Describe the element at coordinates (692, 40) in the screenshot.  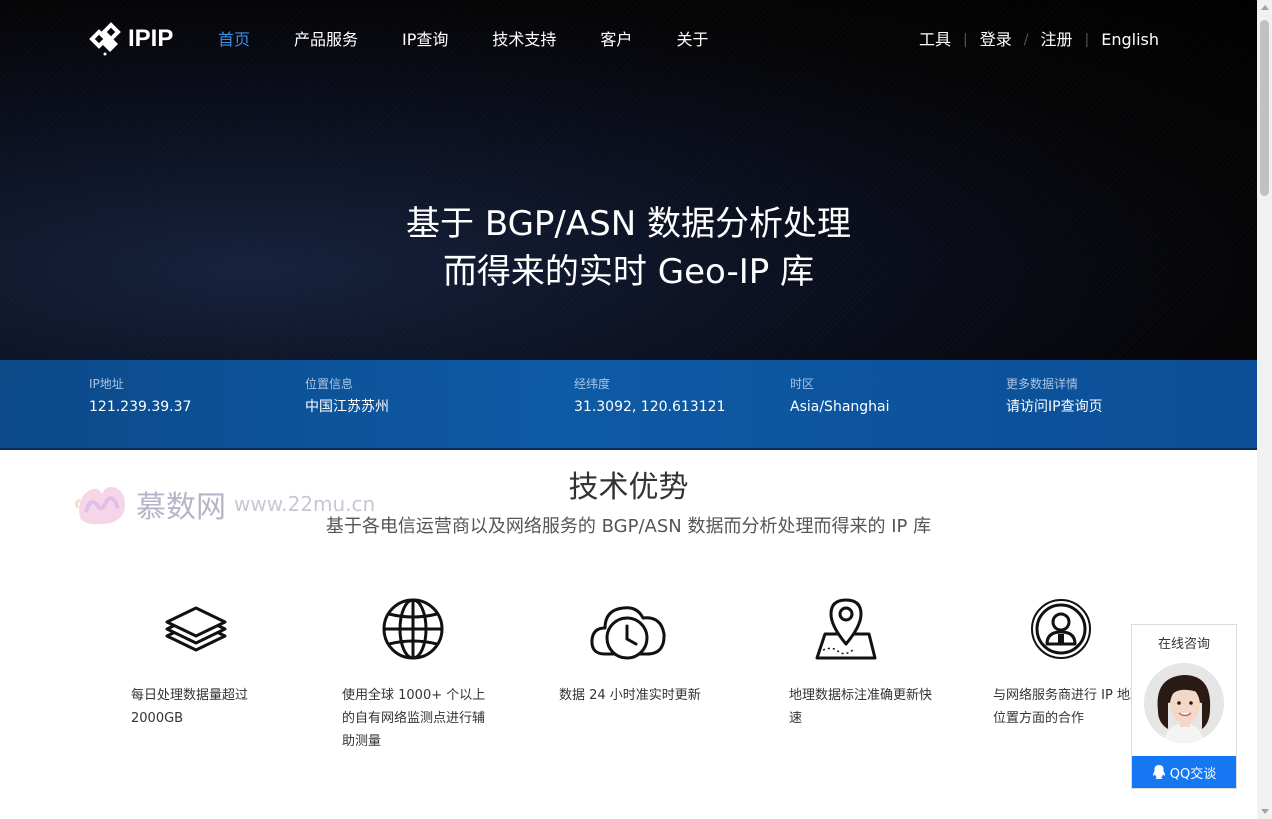
I see `menu-item-about: 关于` at that location.